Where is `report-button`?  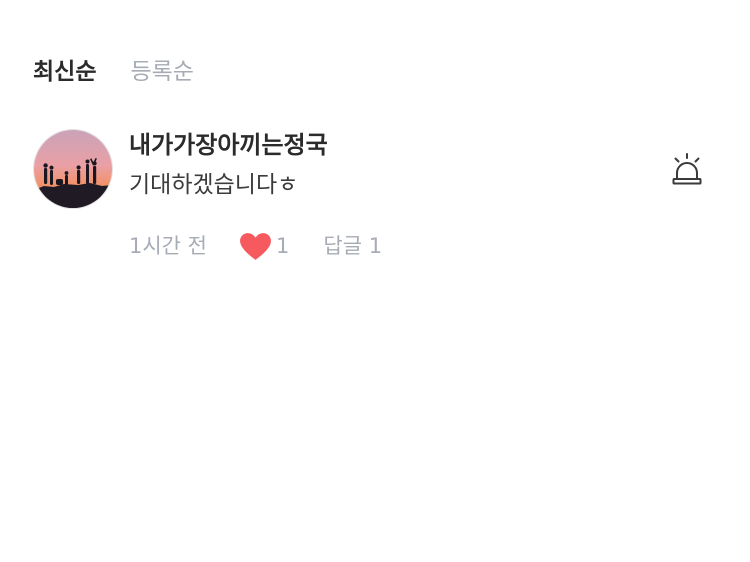
report-button is located at coordinates (687, 169).